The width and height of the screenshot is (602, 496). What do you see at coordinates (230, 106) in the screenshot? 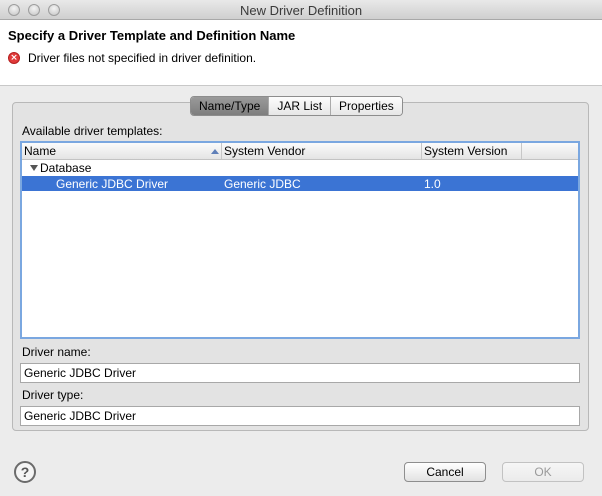
I see `tab-name-type: Name/Type` at bounding box center [230, 106].